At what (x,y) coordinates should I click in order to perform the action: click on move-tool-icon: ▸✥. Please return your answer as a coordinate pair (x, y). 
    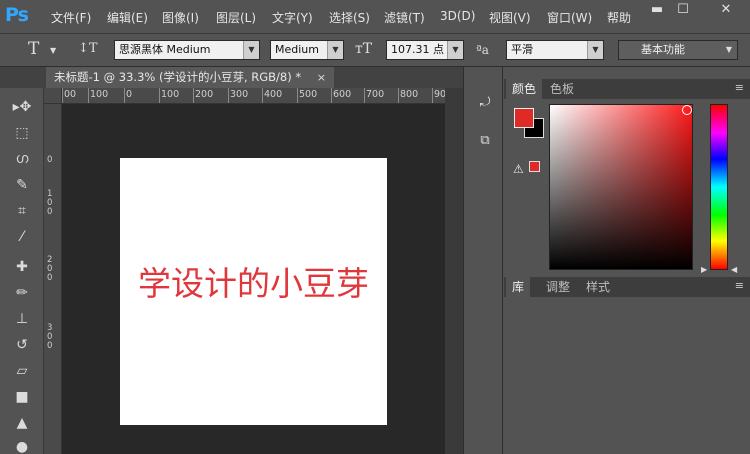
    Looking at the image, I should click on (22, 107).